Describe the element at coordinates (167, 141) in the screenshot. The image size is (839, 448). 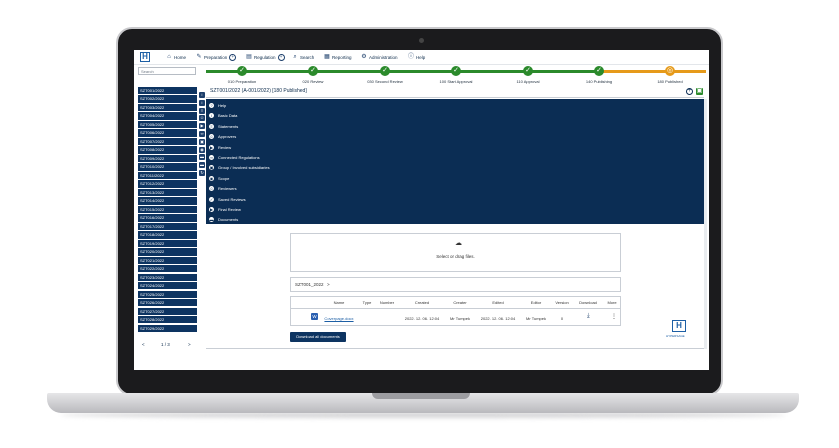
I see `regulation-list-item: SZT007/2022` at that location.